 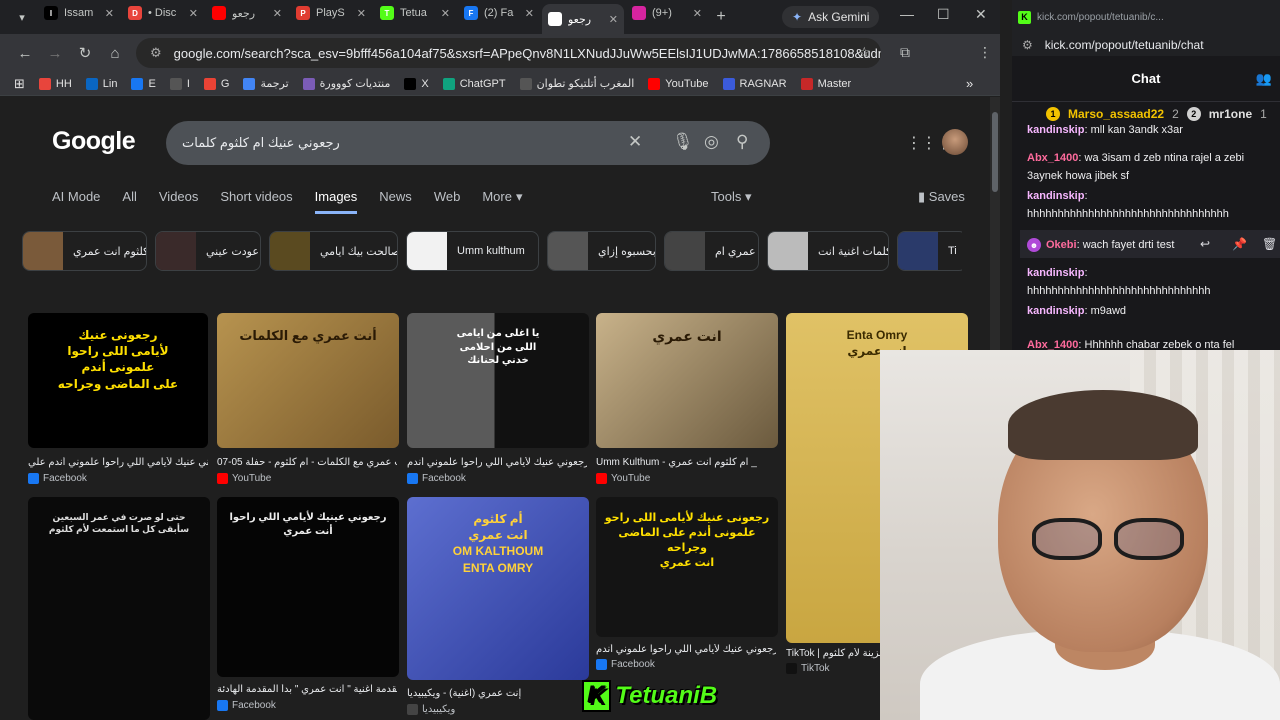 I want to click on search-tab: Web, so click(x=447, y=201).